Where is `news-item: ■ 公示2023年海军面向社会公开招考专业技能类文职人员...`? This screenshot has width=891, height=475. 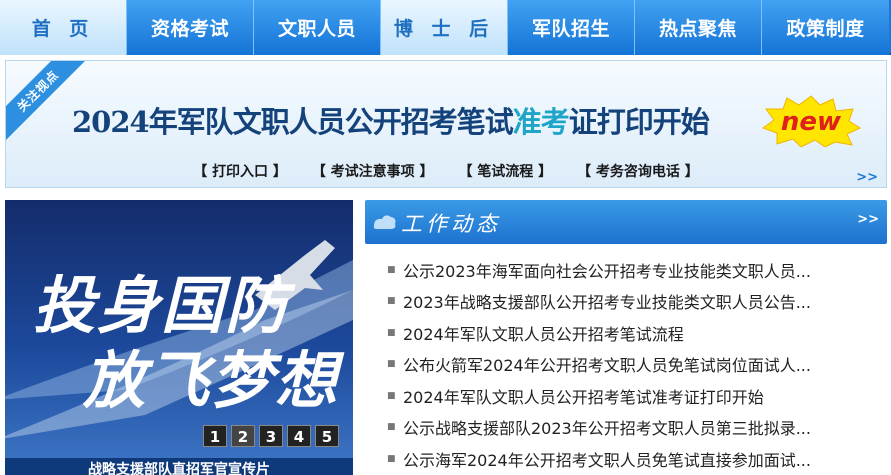
news-item: ■ 公示2023年海军面向社会公开招考专业技能类文职人员... is located at coordinates (626, 270).